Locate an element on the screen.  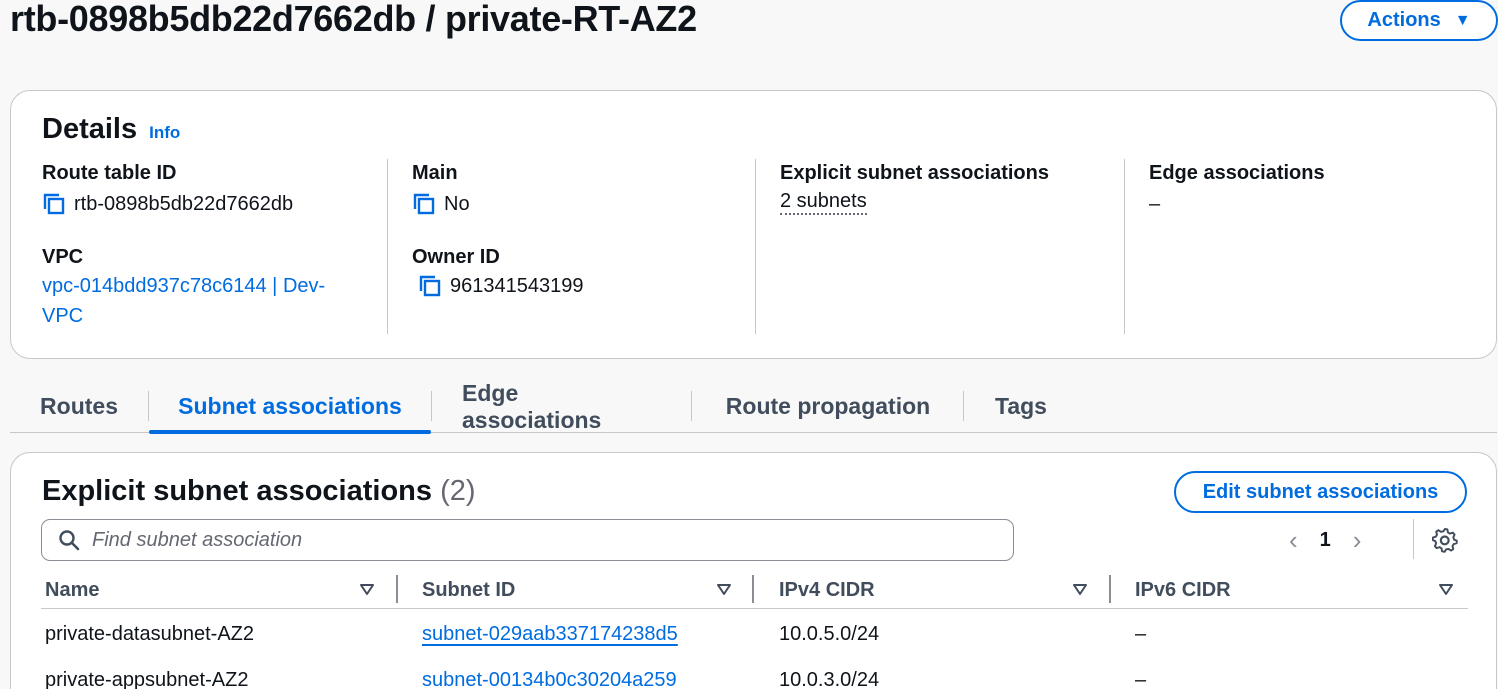
search-field is located at coordinates (527, 540).